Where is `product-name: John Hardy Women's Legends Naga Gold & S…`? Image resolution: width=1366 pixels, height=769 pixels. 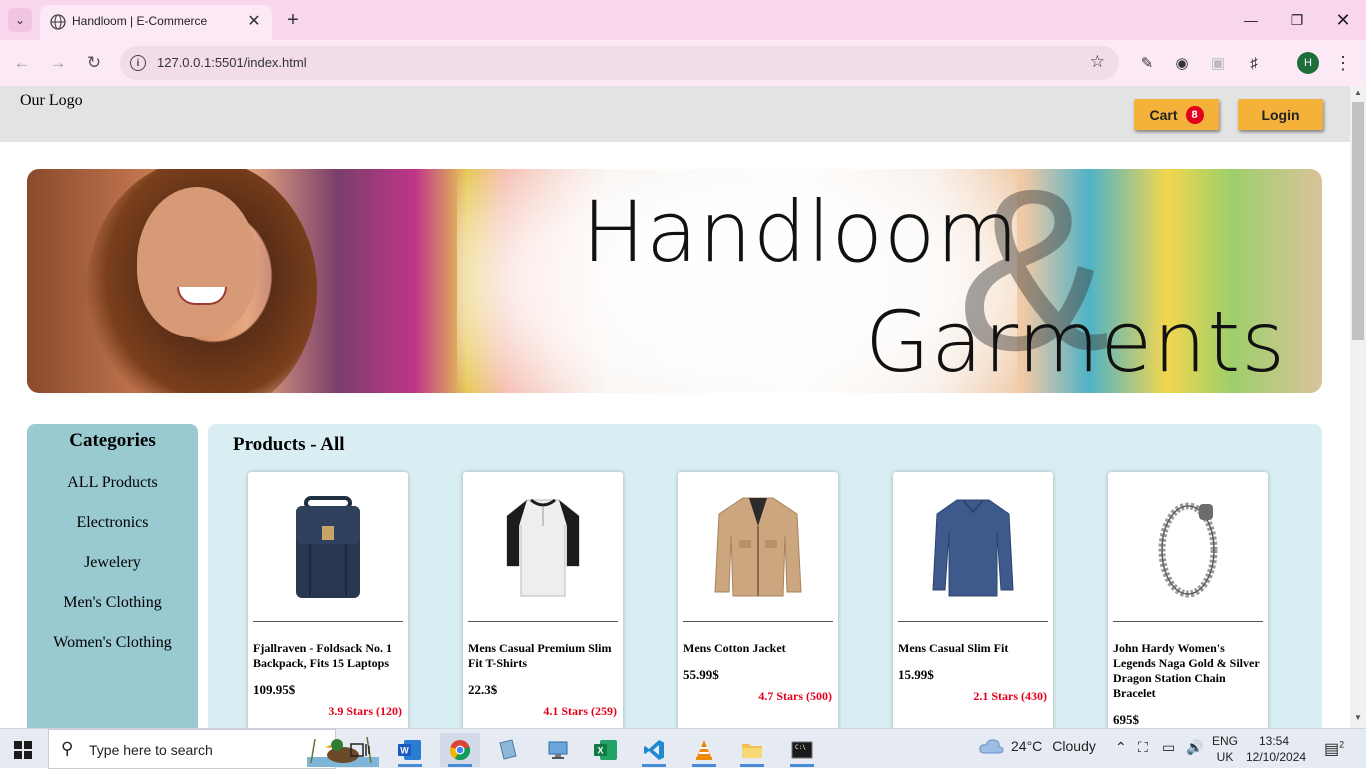 product-name: John Hardy Women's Legends Naga Gold & S… is located at coordinates (1186, 670).